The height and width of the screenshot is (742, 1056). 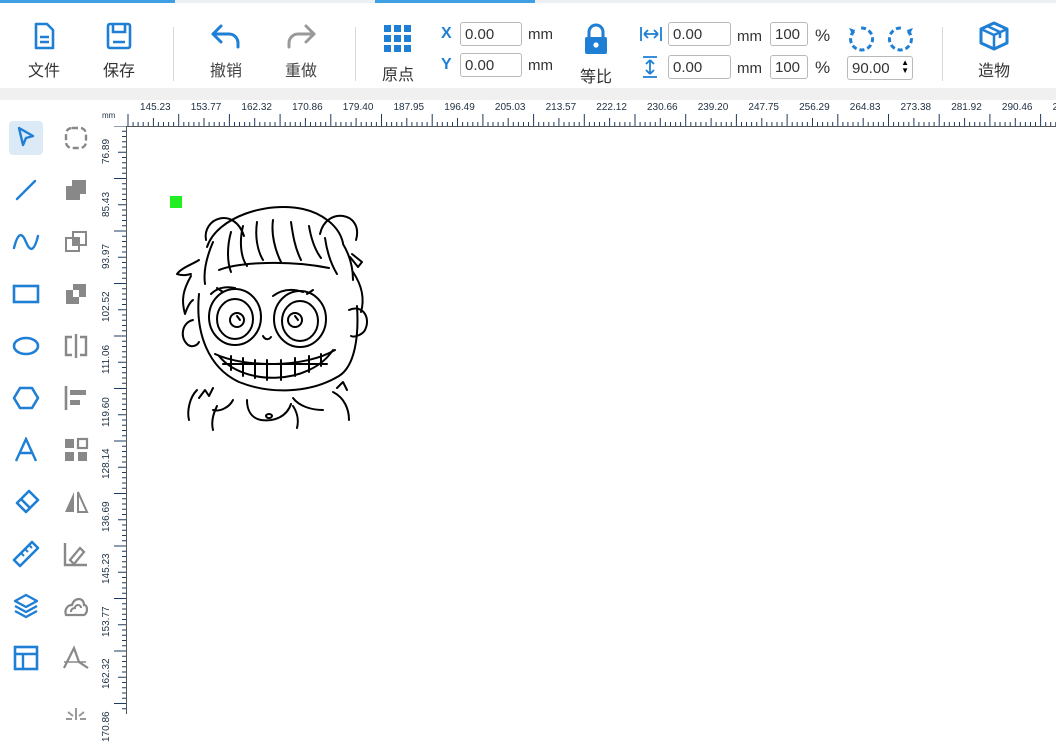 I want to click on ruler-h-label: 153.77, so click(x=206, y=107).